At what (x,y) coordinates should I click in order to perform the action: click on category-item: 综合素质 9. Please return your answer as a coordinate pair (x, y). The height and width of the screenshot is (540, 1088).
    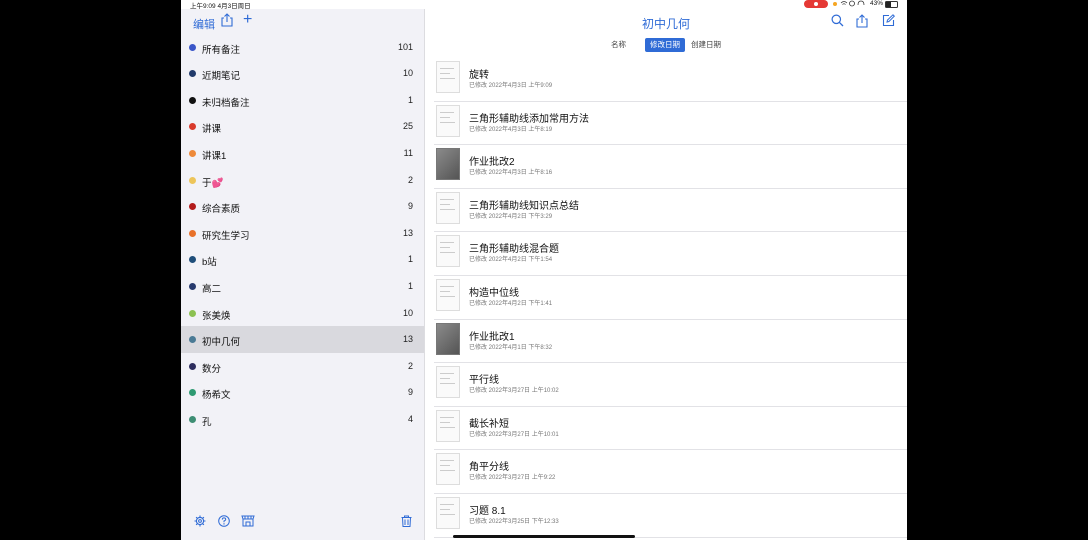
    Looking at the image, I should click on (302, 206).